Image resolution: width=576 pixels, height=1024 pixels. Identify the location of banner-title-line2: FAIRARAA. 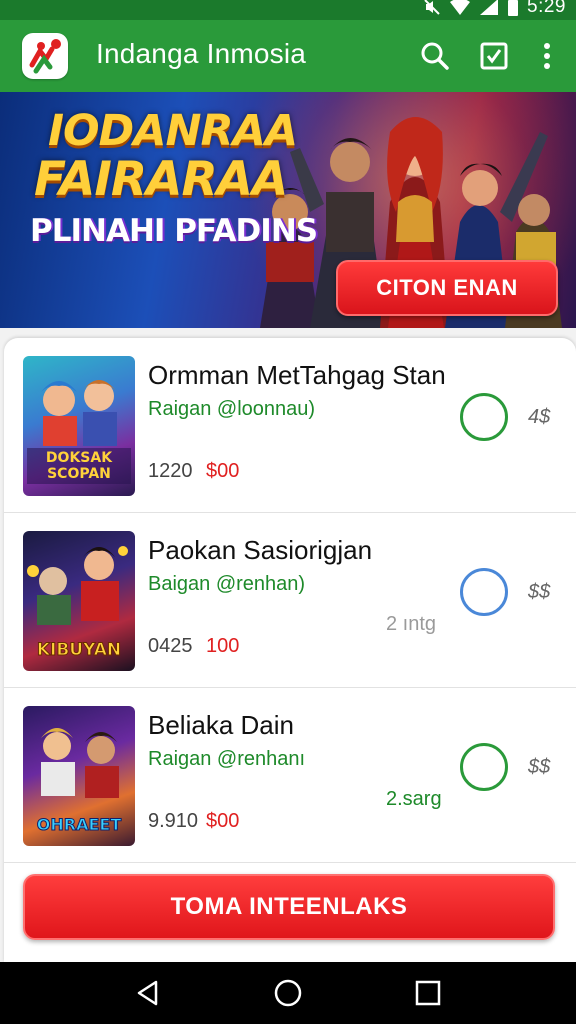
(161, 179).